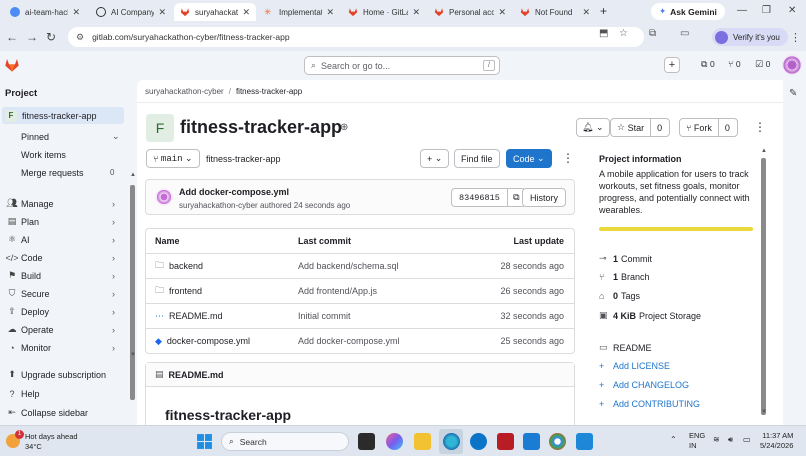  Describe the element at coordinates (747, 439) in the screenshot. I see `battery-icon: ▭` at that location.